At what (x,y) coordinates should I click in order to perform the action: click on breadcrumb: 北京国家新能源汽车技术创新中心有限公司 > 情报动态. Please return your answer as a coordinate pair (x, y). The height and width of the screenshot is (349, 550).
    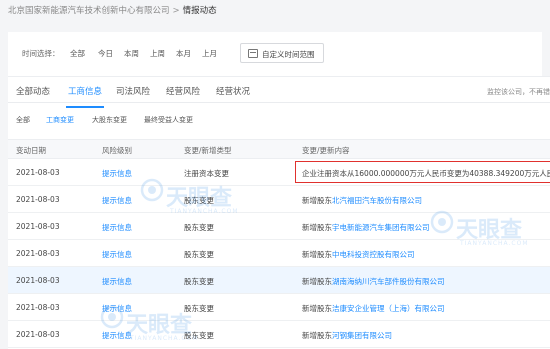
    Looking at the image, I should click on (275, 11).